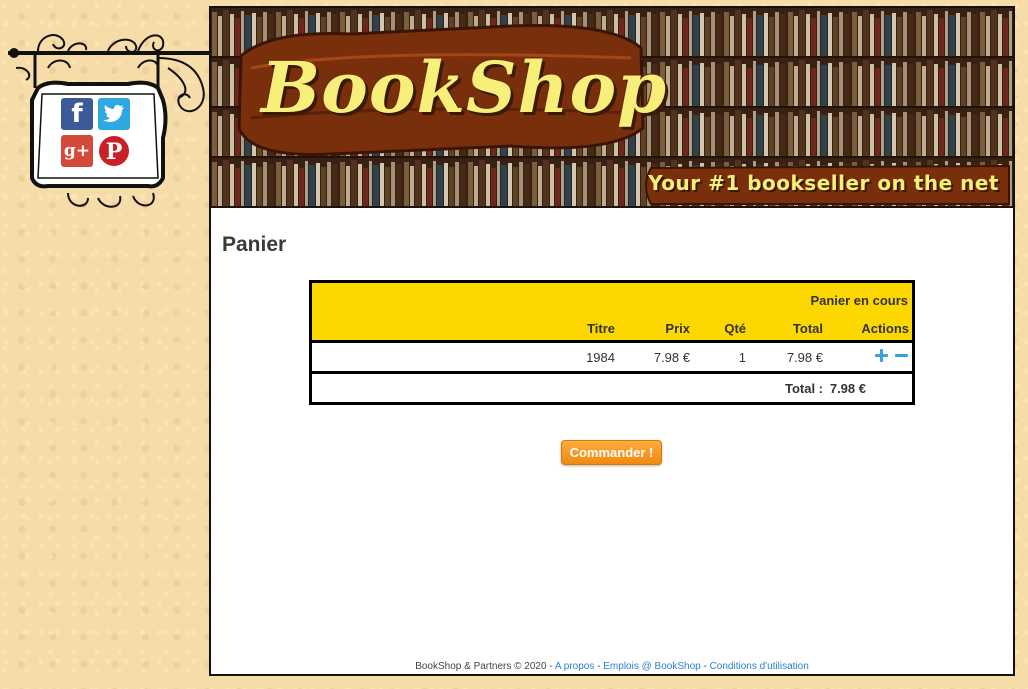 This screenshot has width=1028, height=689. Describe the element at coordinates (600, 357) in the screenshot. I see `cell-titre: 1984` at that location.